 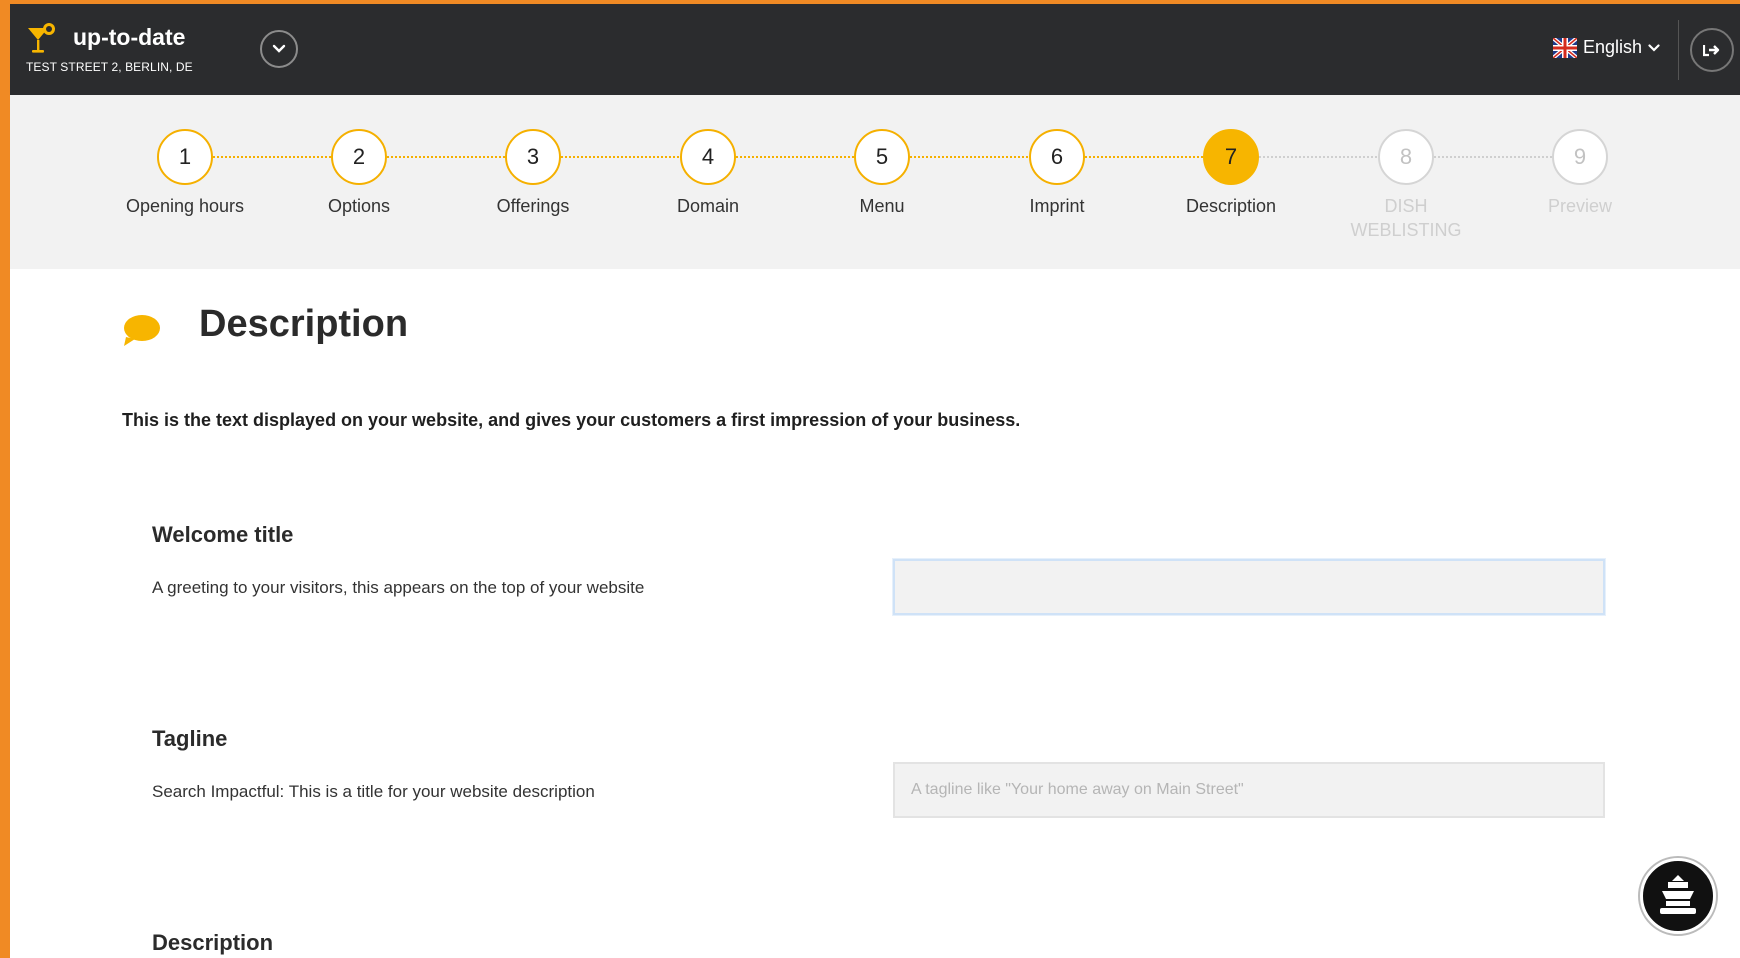 What do you see at coordinates (708, 206) in the screenshot?
I see `step-label: Domain` at bounding box center [708, 206].